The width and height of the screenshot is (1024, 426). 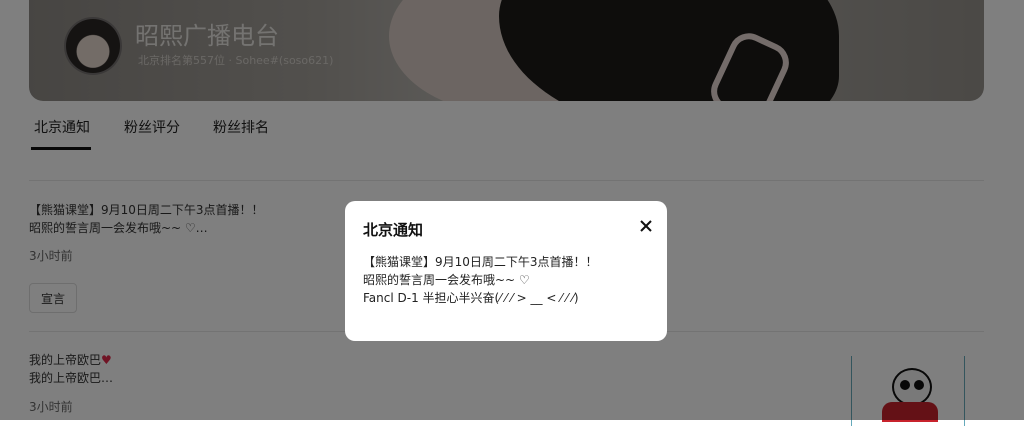 I want to click on modal-title: 北京通知, so click(x=393, y=230).